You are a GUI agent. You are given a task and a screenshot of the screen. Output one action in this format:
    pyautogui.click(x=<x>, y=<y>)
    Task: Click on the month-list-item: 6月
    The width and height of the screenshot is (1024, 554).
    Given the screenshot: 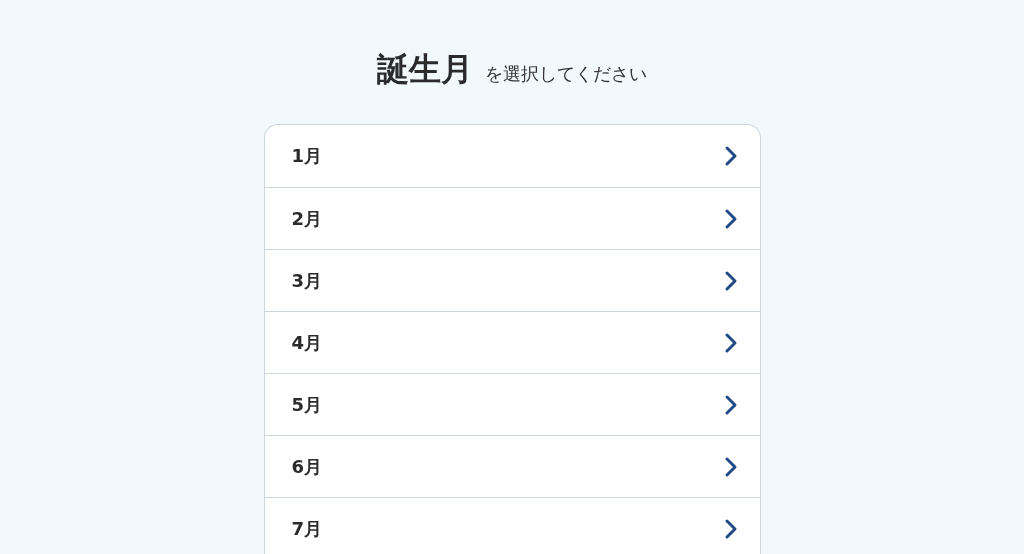 What is the action you would take?
    pyautogui.click(x=512, y=466)
    